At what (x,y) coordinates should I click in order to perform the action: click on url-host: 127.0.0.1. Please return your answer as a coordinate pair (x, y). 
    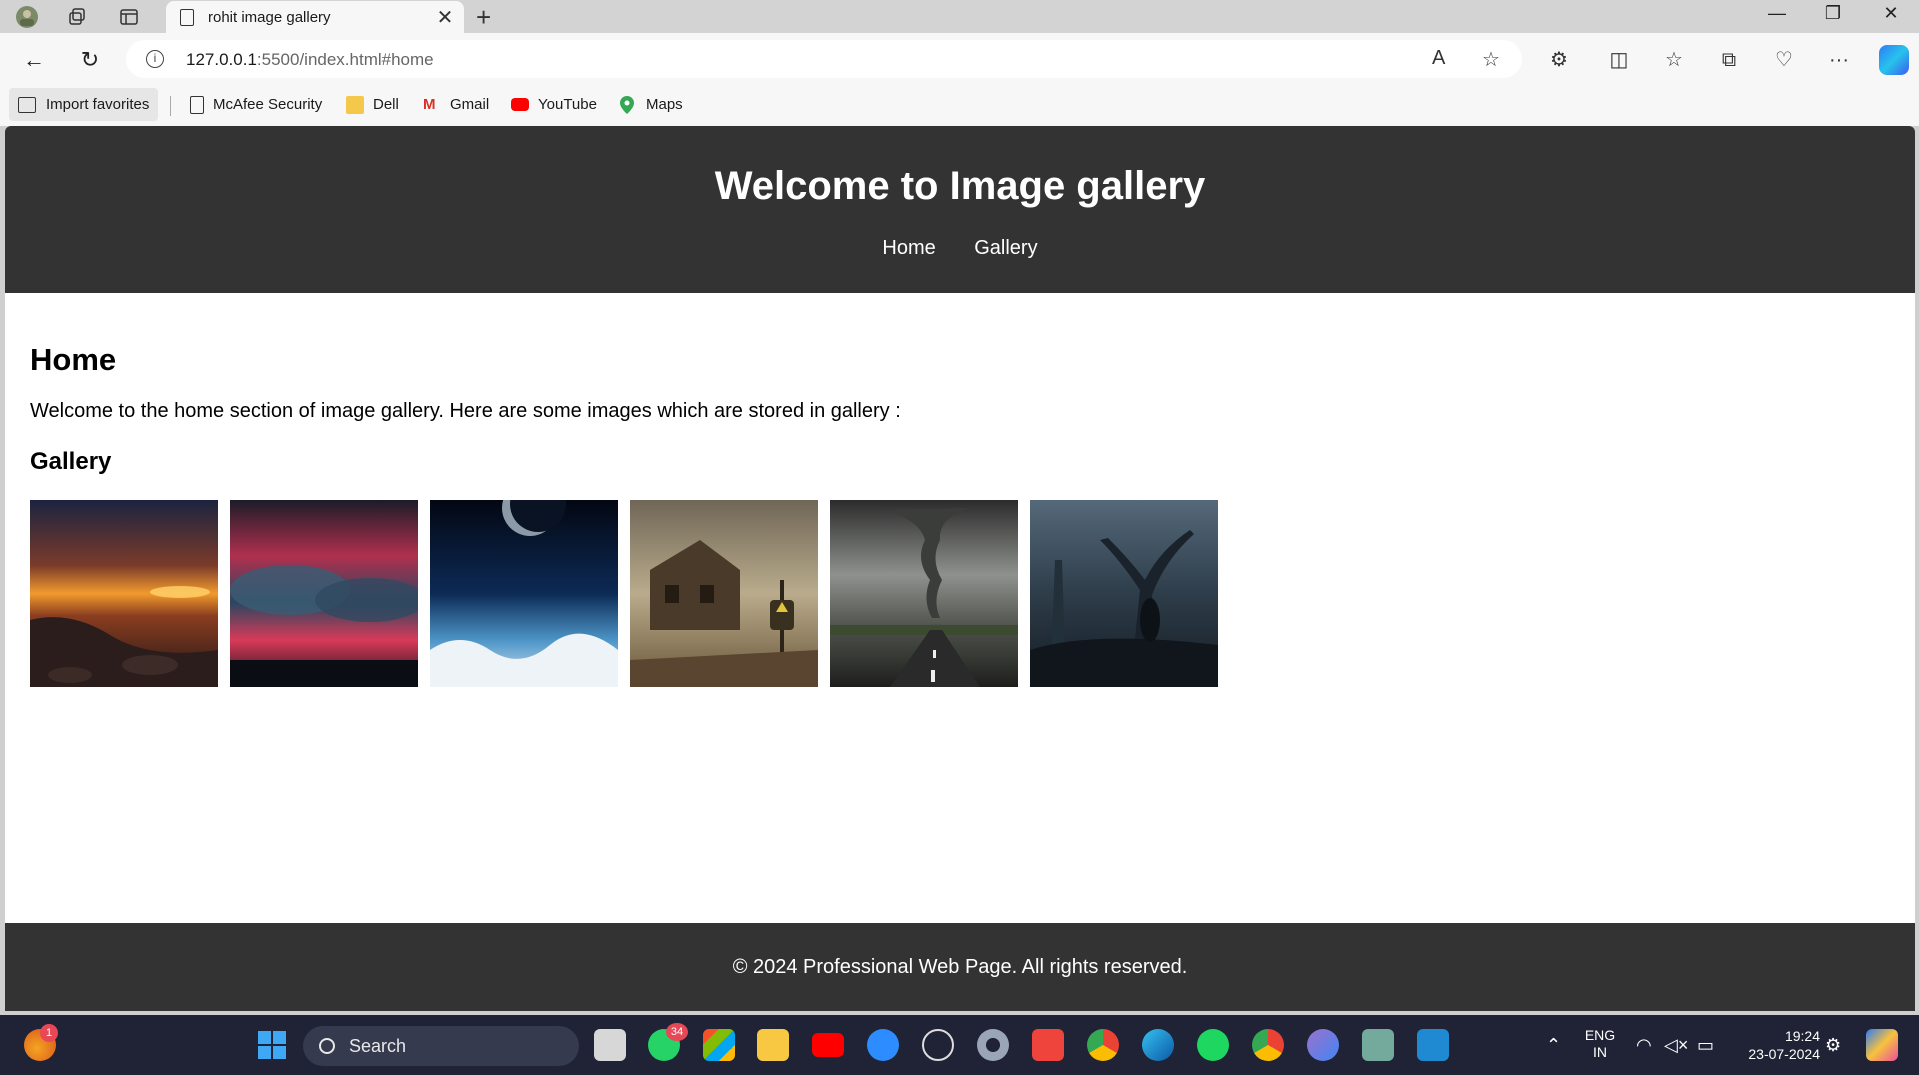
    Looking at the image, I should click on (221, 59).